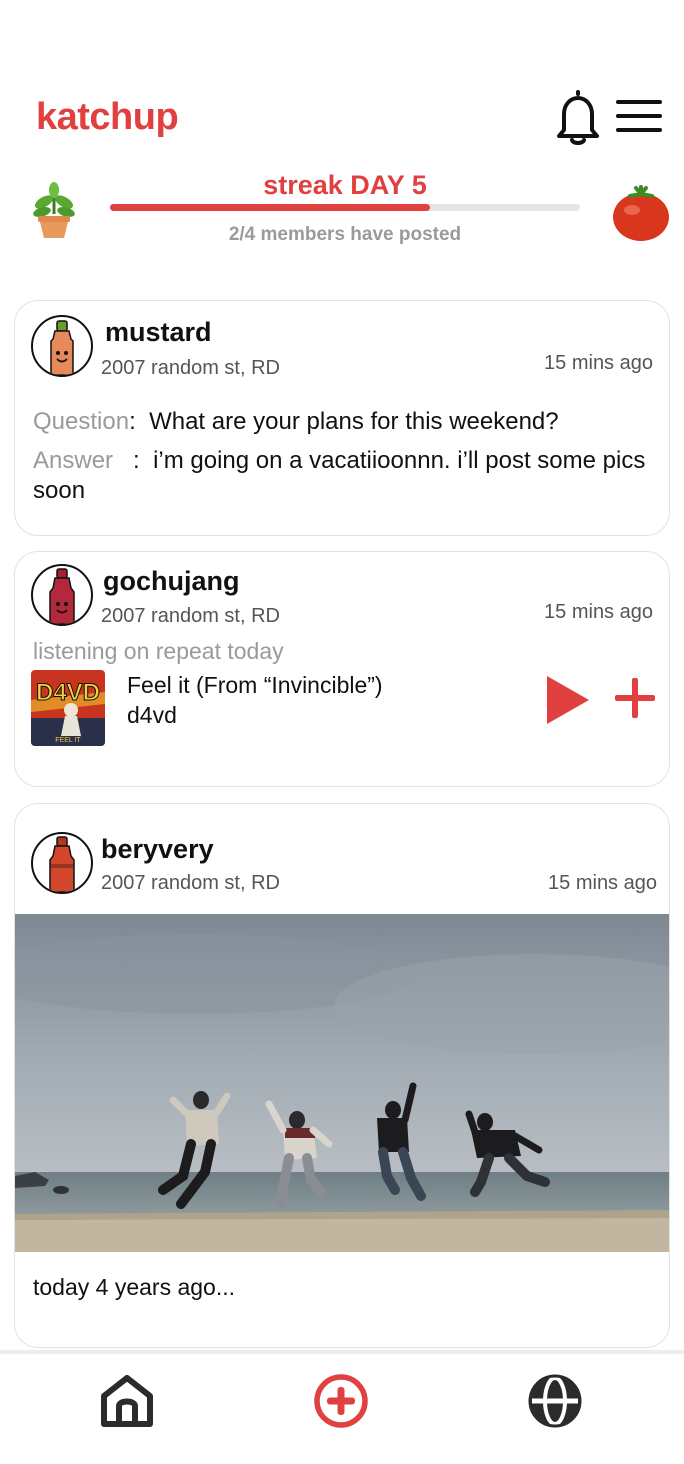 This screenshot has height=1464, width=684. I want to click on app-logo: katchup, so click(107, 117).